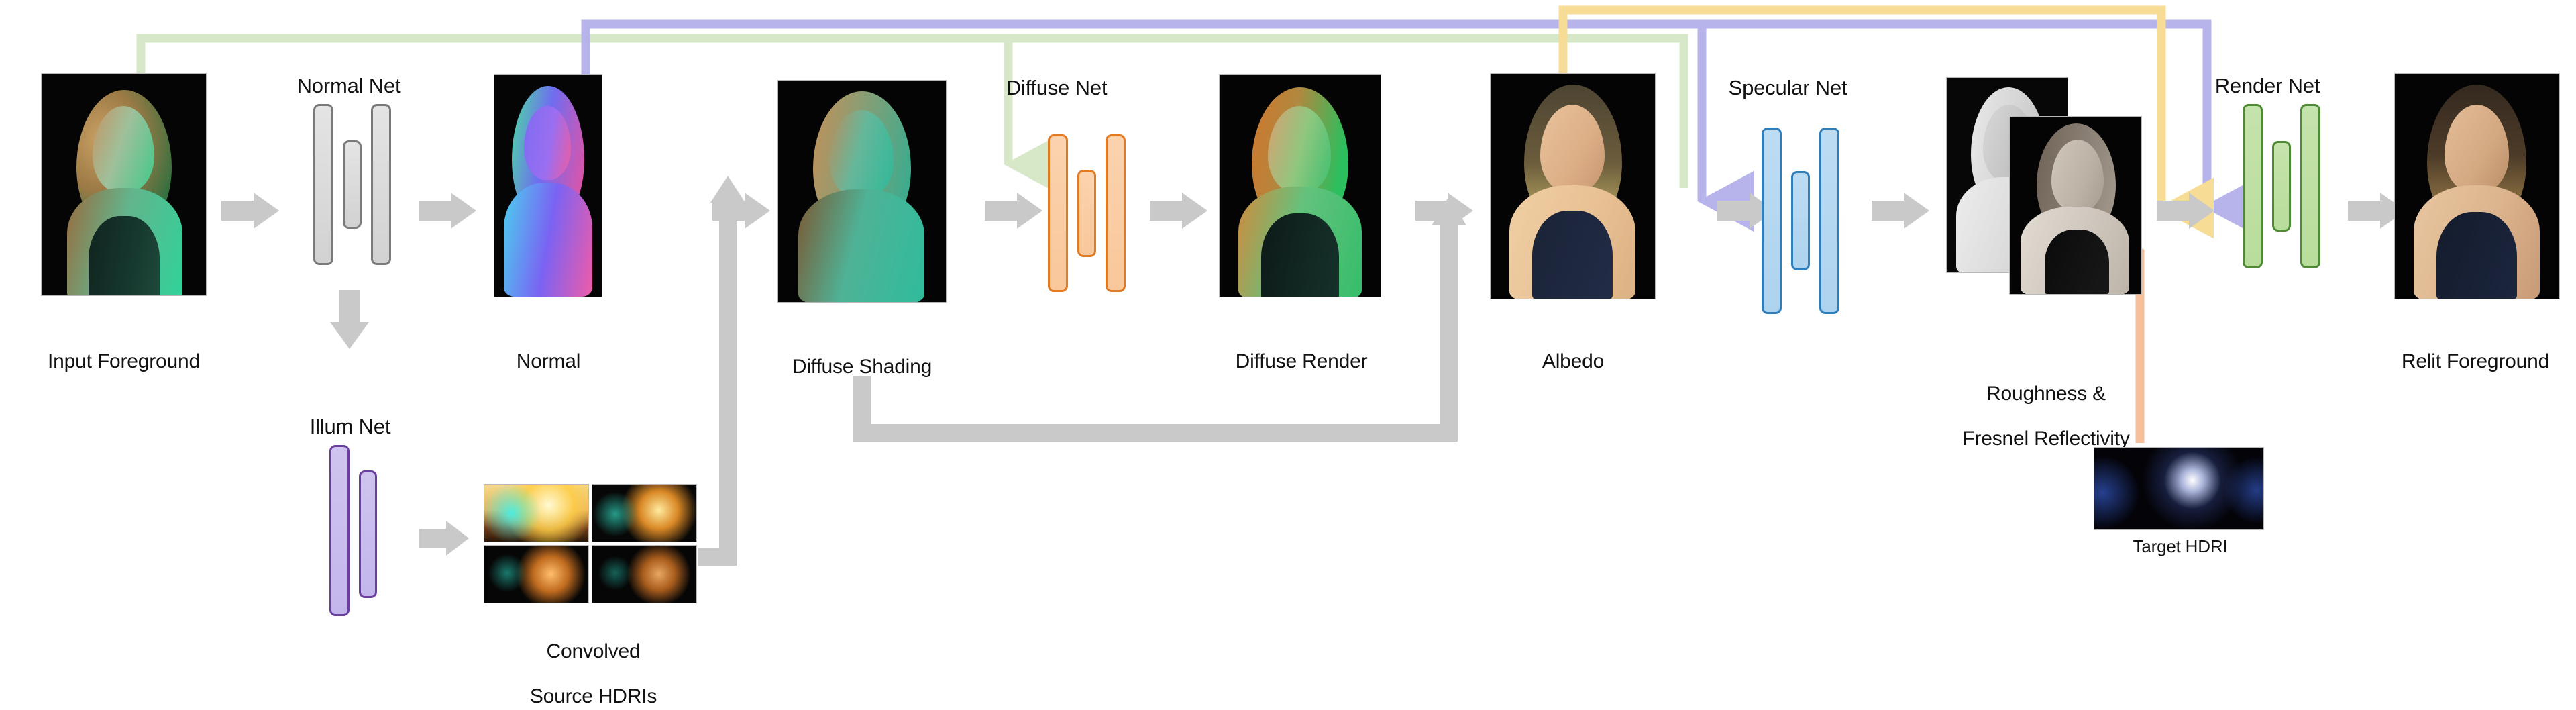 This screenshot has height=710, width=2576. I want to click on arrow-input-to-normal-net, so click(250, 211).